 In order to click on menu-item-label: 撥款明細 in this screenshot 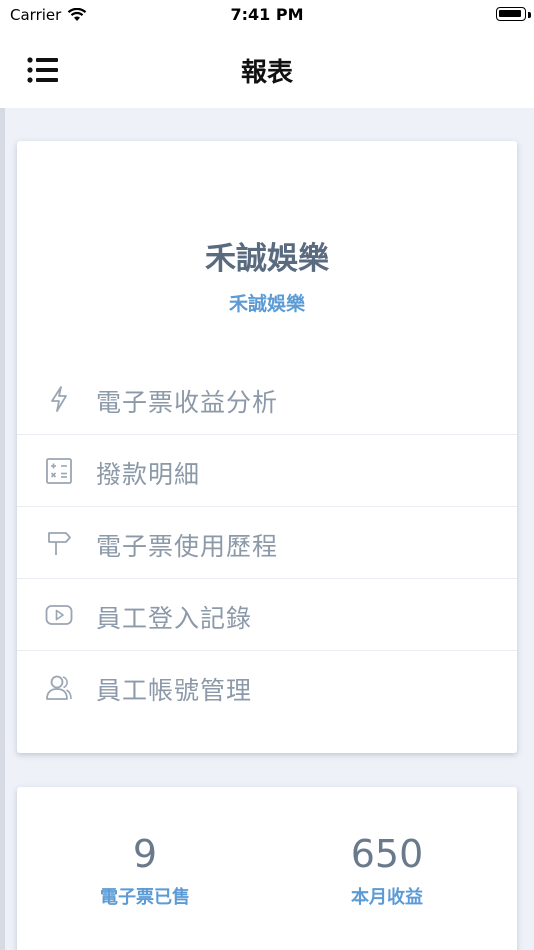, I will do `click(148, 474)`.